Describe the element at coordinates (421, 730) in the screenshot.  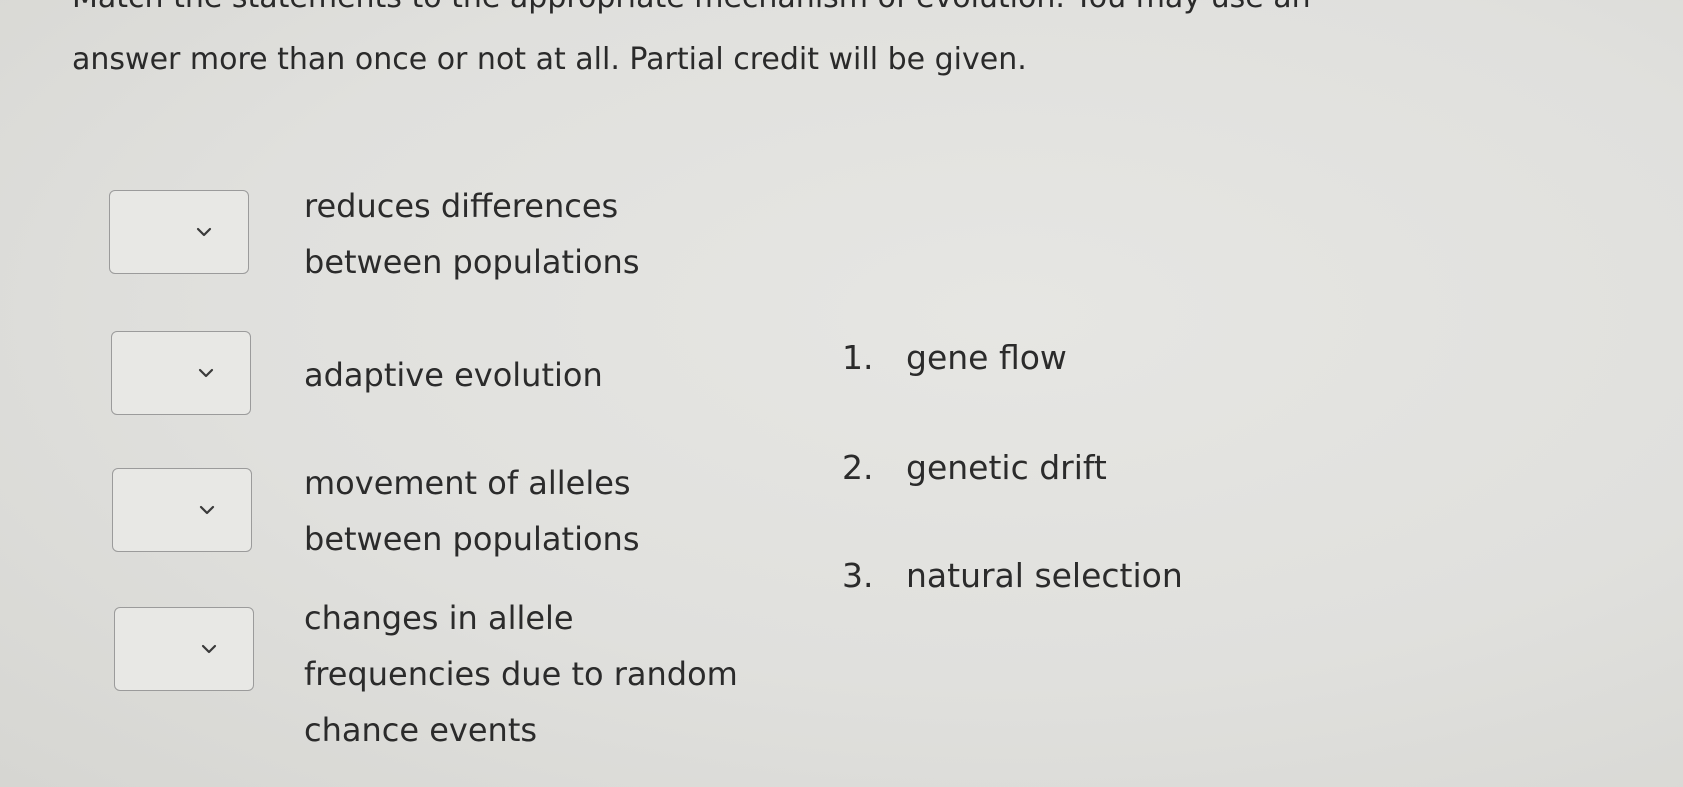
I see `statement-4-line-3: chance events` at that location.